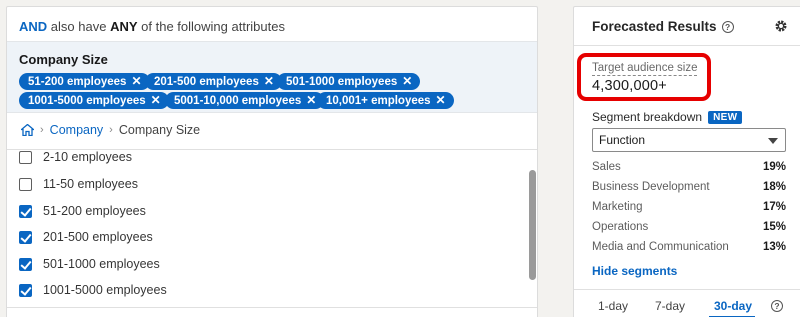 This screenshot has width=800, height=317. What do you see at coordinates (781, 26) in the screenshot?
I see `gear-icon` at bounding box center [781, 26].